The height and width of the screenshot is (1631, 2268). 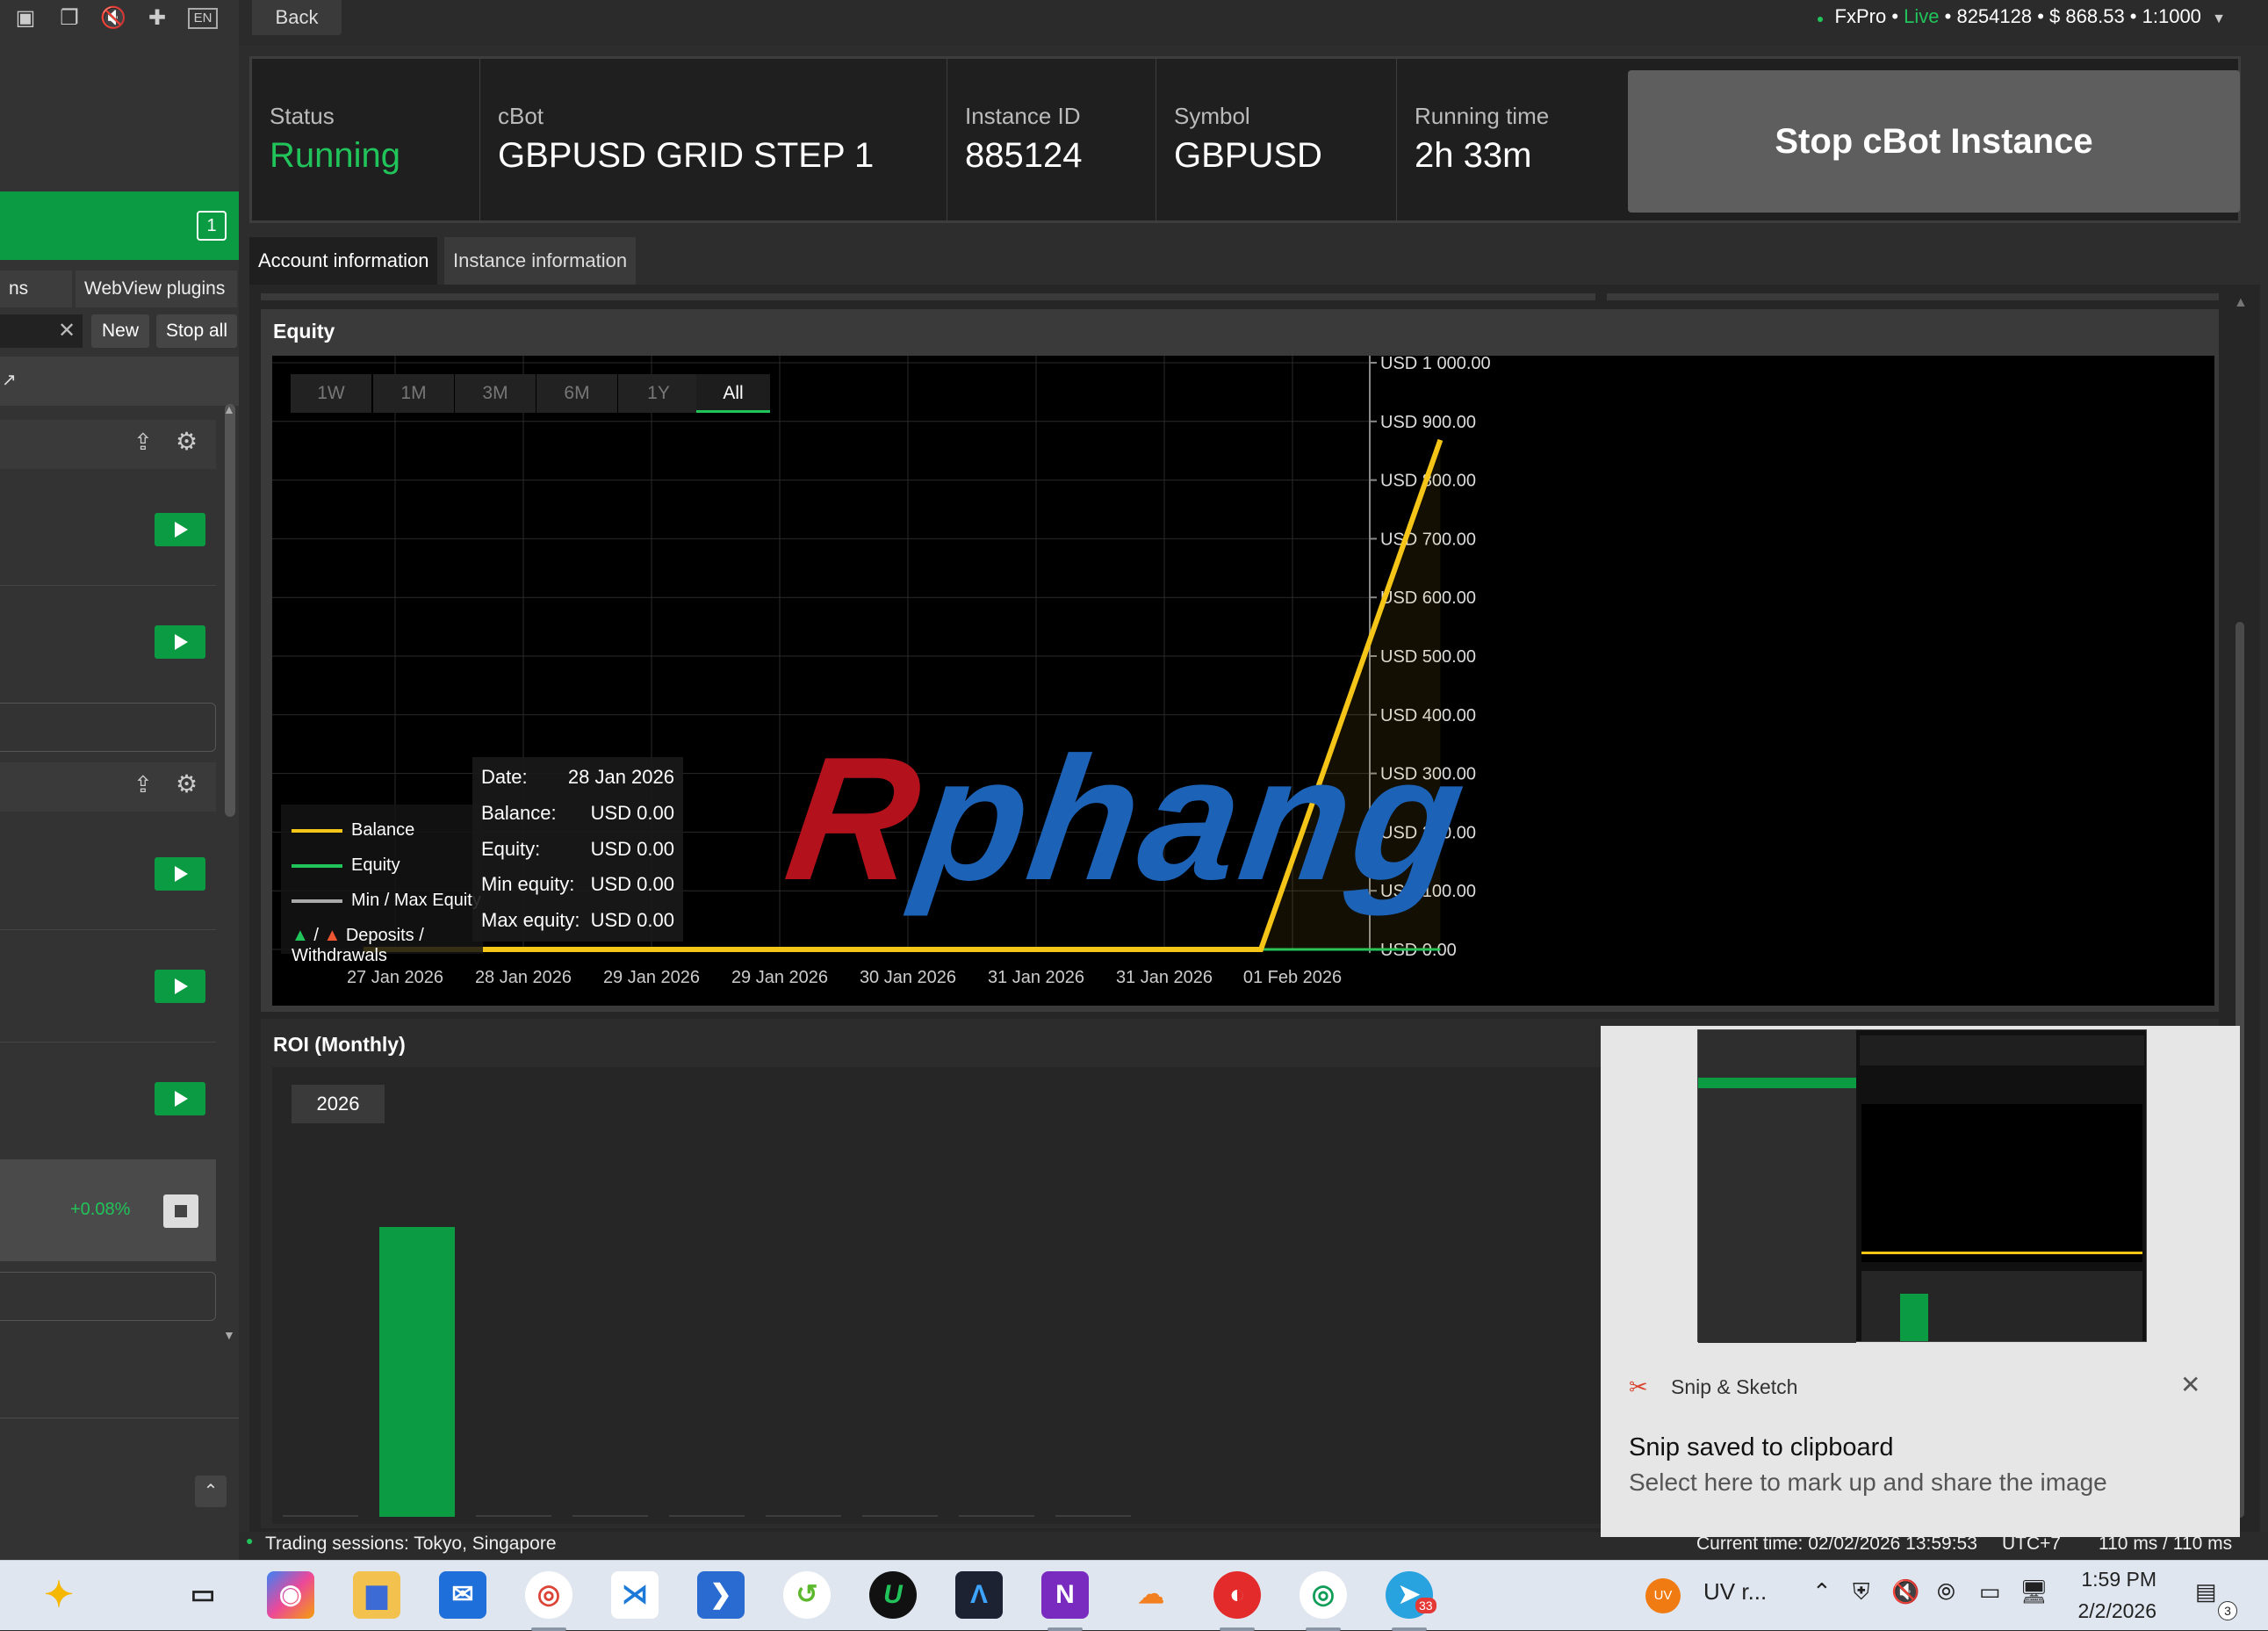 What do you see at coordinates (651, 978) in the screenshot?
I see `x-tick-label: 29 Jan 2026` at bounding box center [651, 978].